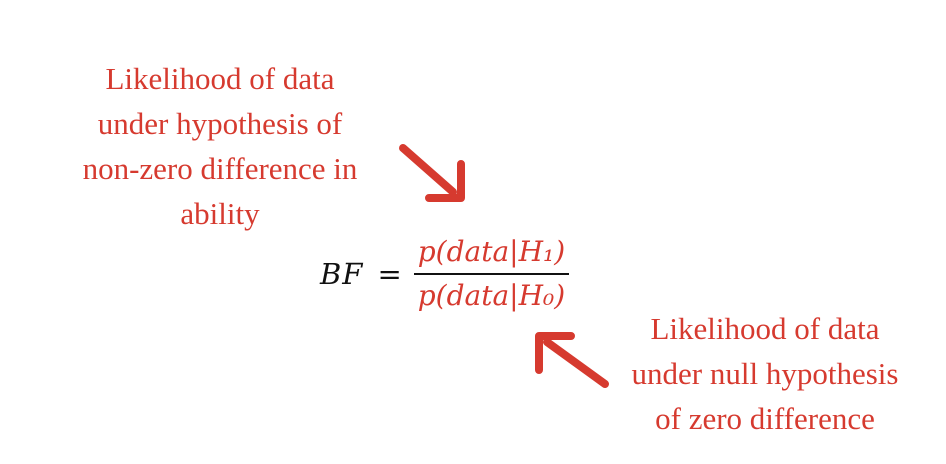 Image resolution: width=946 pixels, height=464 pixels. I want to click on numerator-annotation-line-3: non-zero difference in, so click(220, 168).